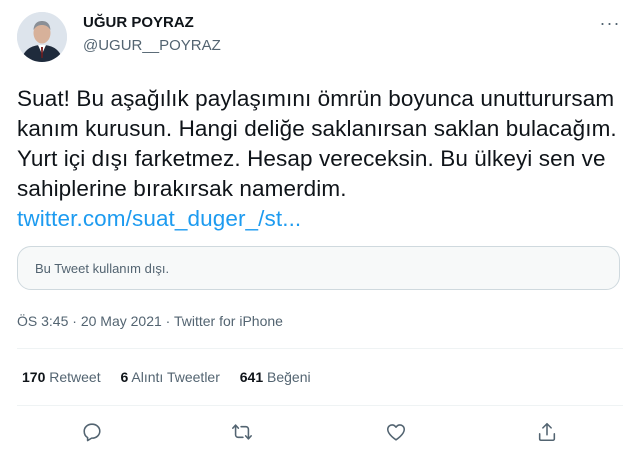  I want to click on quote-tweets-stat: 6 Alıntı Tweetler, so click(170, 377).